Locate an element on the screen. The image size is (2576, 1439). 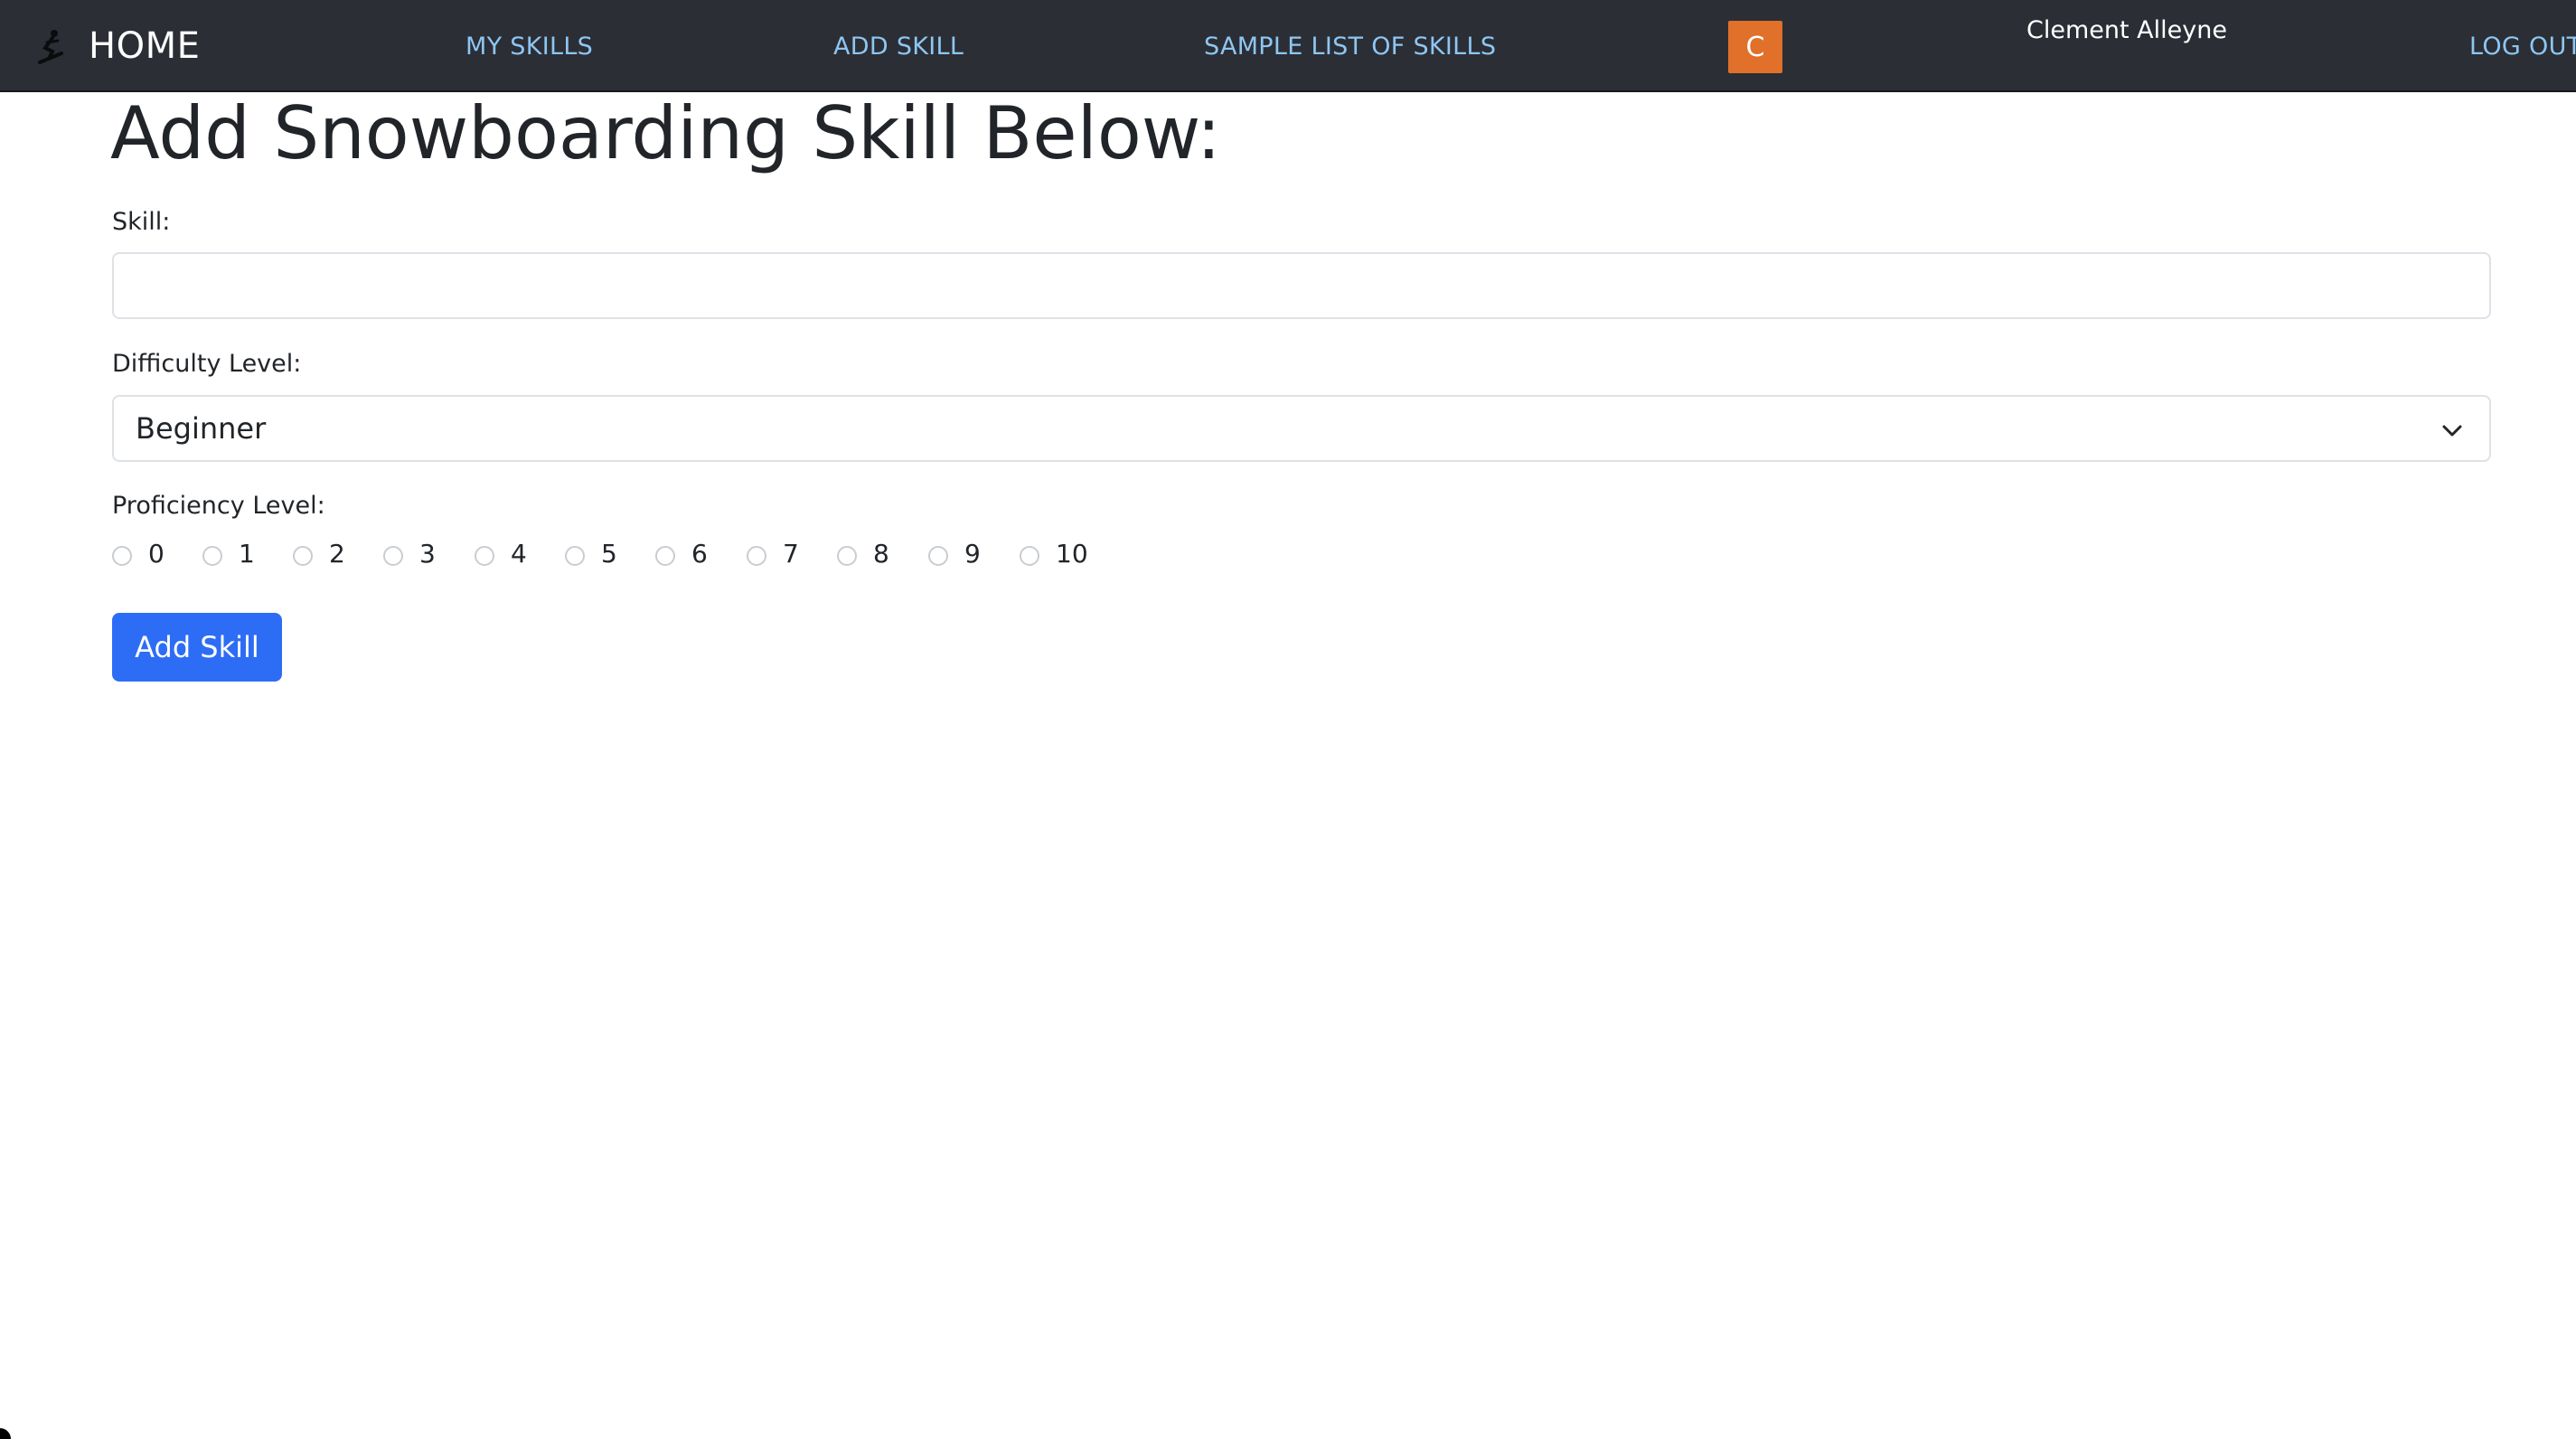
add-skill-button: Add Skill is located at coordinates (197, 647).